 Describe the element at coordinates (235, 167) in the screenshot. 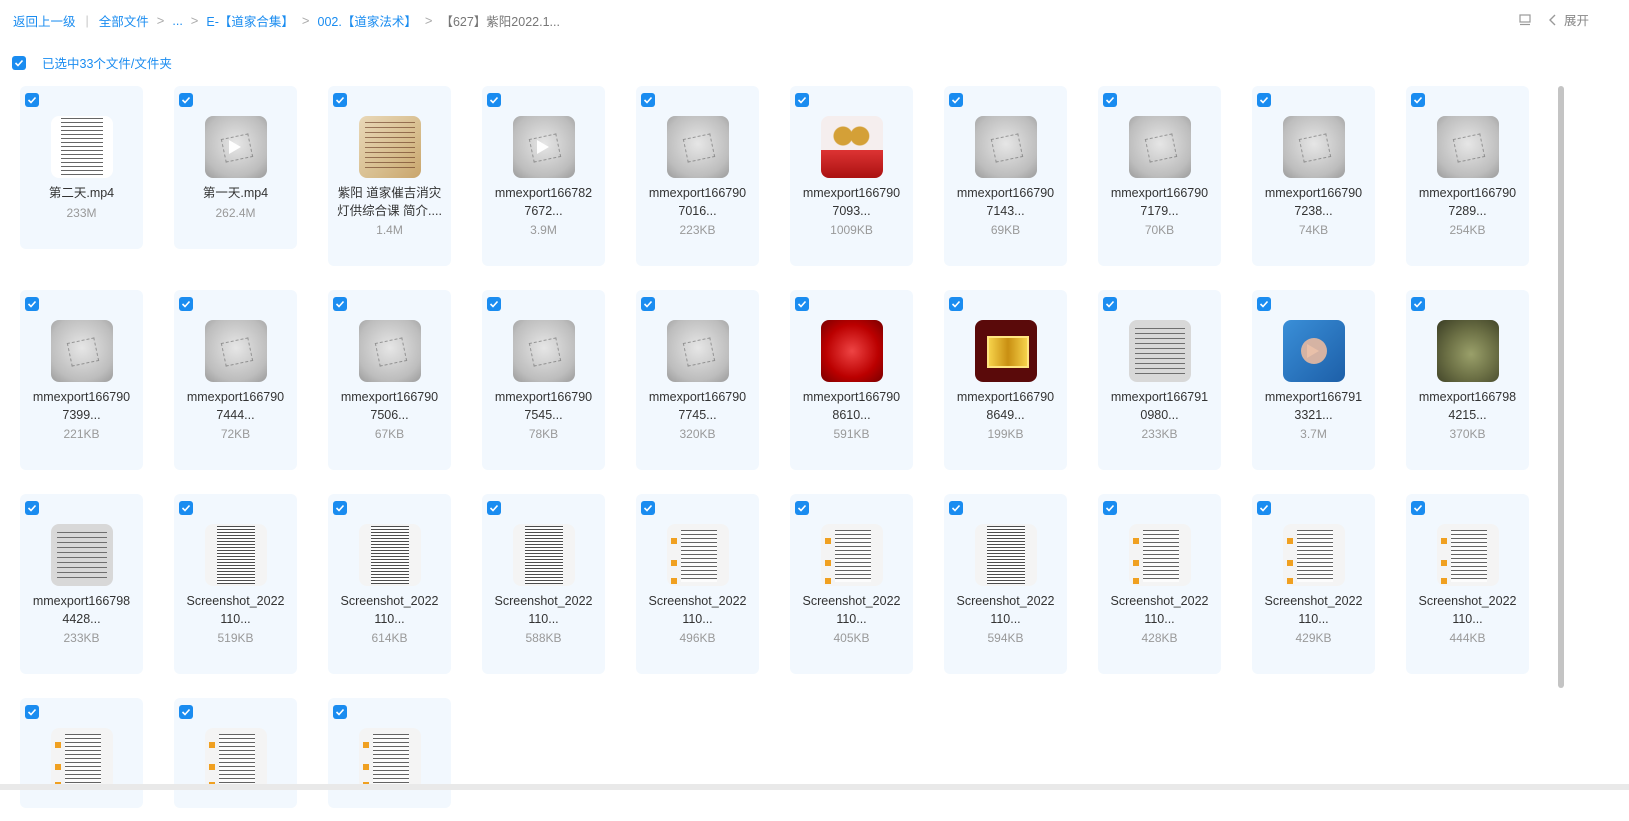

I see `file-card: 第一天.mp4 262.4M` at that location.